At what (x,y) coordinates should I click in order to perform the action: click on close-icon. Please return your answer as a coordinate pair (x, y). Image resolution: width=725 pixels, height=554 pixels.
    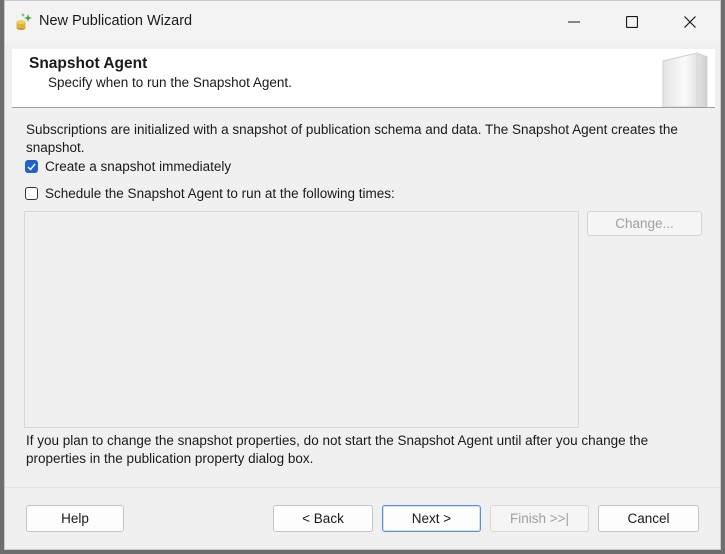
    Looking at the image, I should click on (690, 22).